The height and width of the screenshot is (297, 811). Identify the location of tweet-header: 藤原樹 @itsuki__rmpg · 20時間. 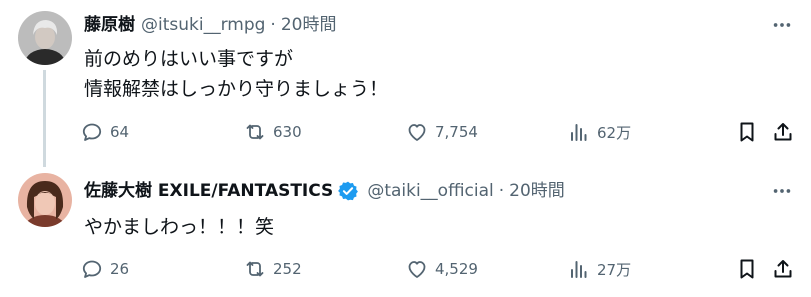
(210, 25).